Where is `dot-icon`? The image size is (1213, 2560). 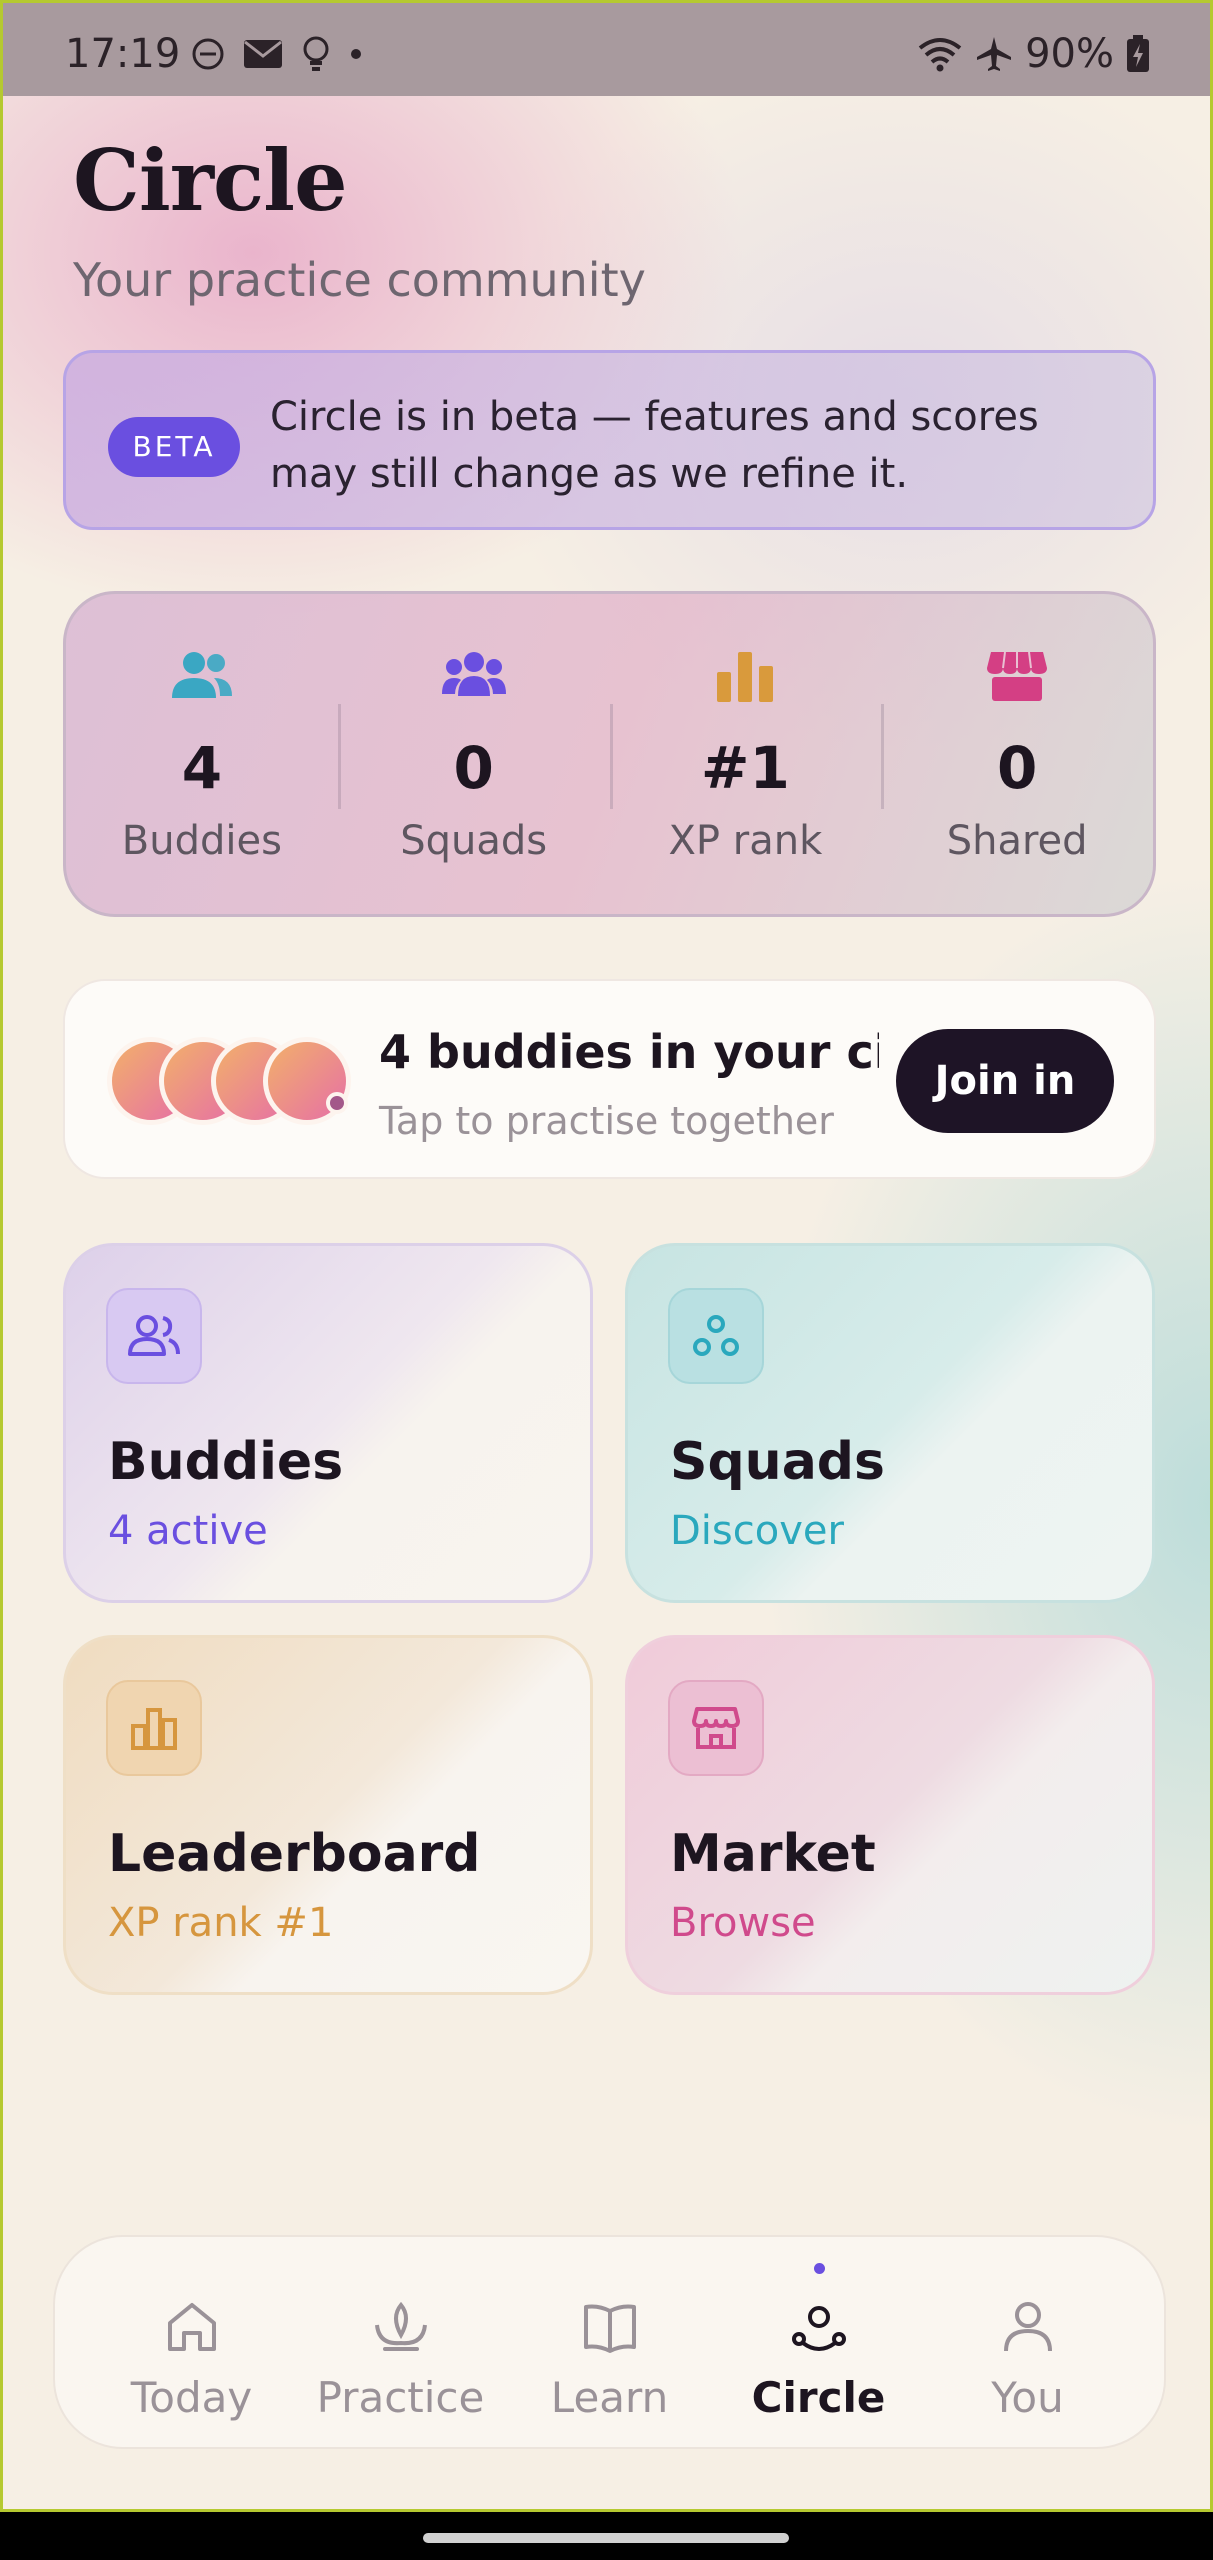 dot-icon is located at coordinates (356, 54).